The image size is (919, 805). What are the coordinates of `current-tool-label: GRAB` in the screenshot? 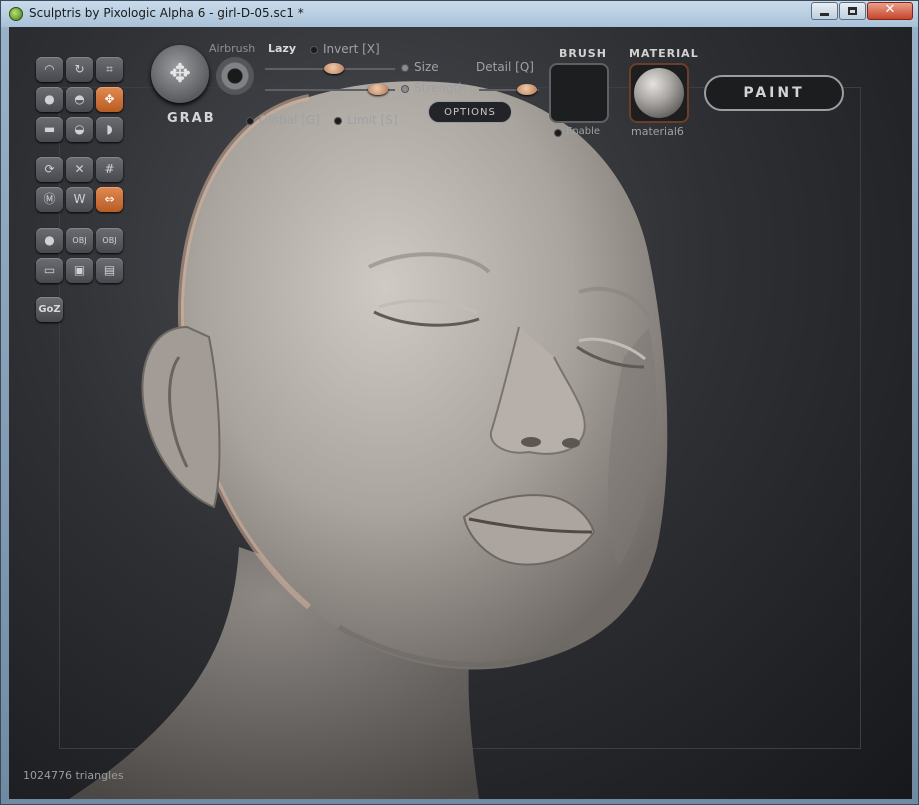 It's located at (191, 118).